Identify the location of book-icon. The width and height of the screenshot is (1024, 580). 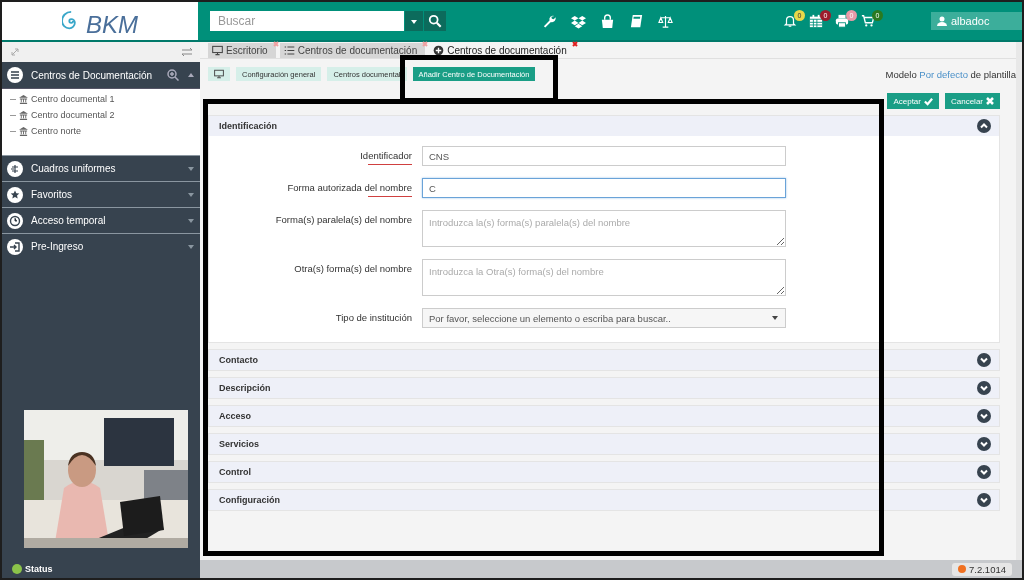
(636, 21).